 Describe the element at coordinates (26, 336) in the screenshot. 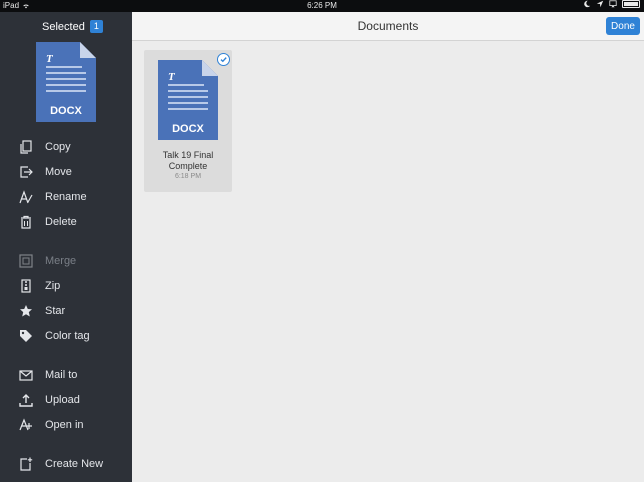

I see `tag-icon` at that location.